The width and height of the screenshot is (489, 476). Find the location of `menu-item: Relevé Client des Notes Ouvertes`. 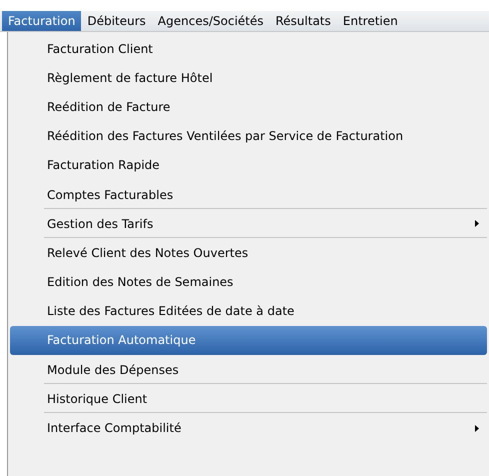

menu-item: Relevé Client des Notes Ouvertes is located at coordinates (248, 253).